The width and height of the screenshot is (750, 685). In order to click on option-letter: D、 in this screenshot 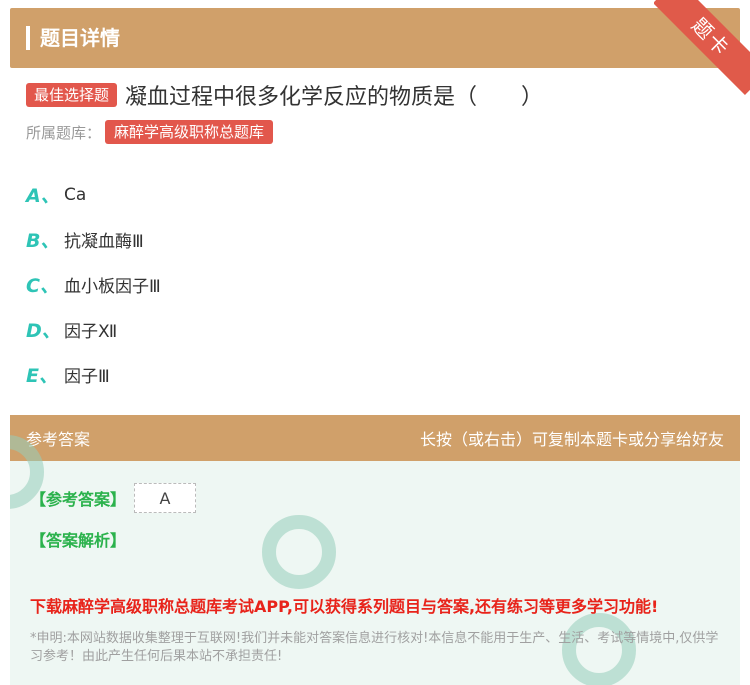, I will do `click(43, 331)`.